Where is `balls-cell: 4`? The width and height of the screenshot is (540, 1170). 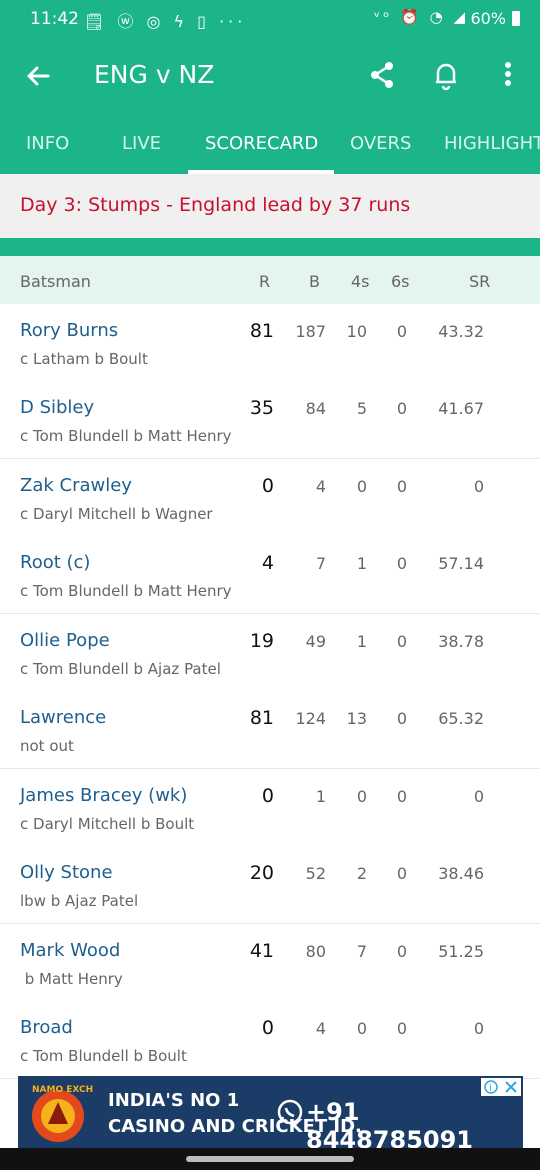
balls-cell: 4 is located at coordinates (320, 1028).